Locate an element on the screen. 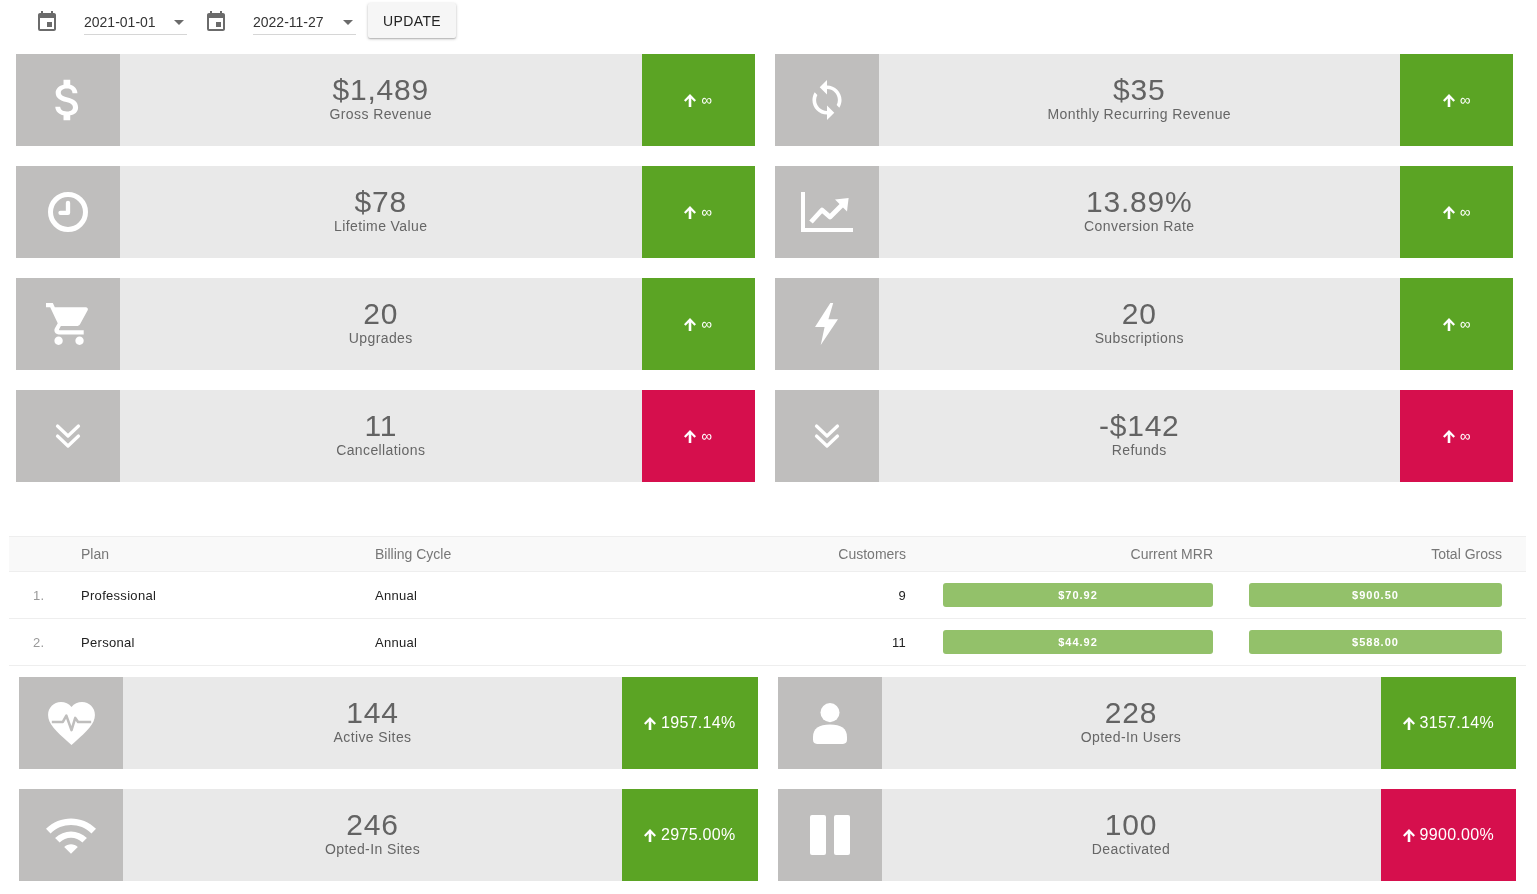 This screenshot has width=1537, height=894. column-header: Current MRR is located at coordinates (1171, 554).